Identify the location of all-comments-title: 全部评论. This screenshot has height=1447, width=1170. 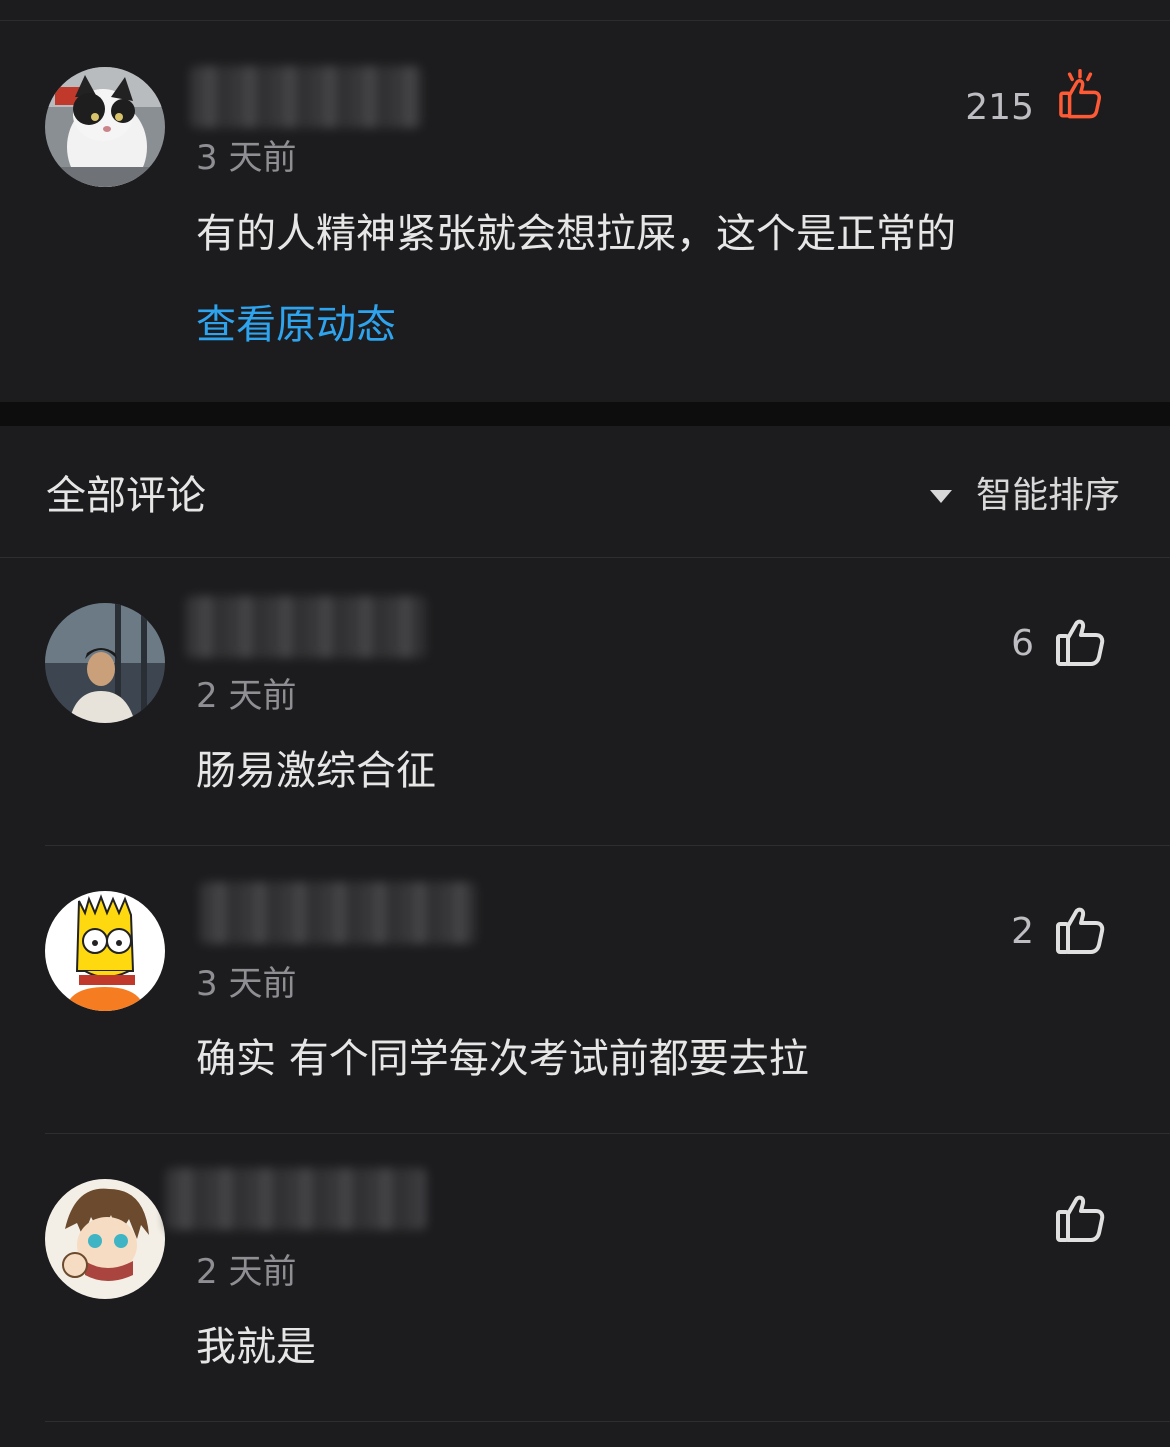
(126, 496).